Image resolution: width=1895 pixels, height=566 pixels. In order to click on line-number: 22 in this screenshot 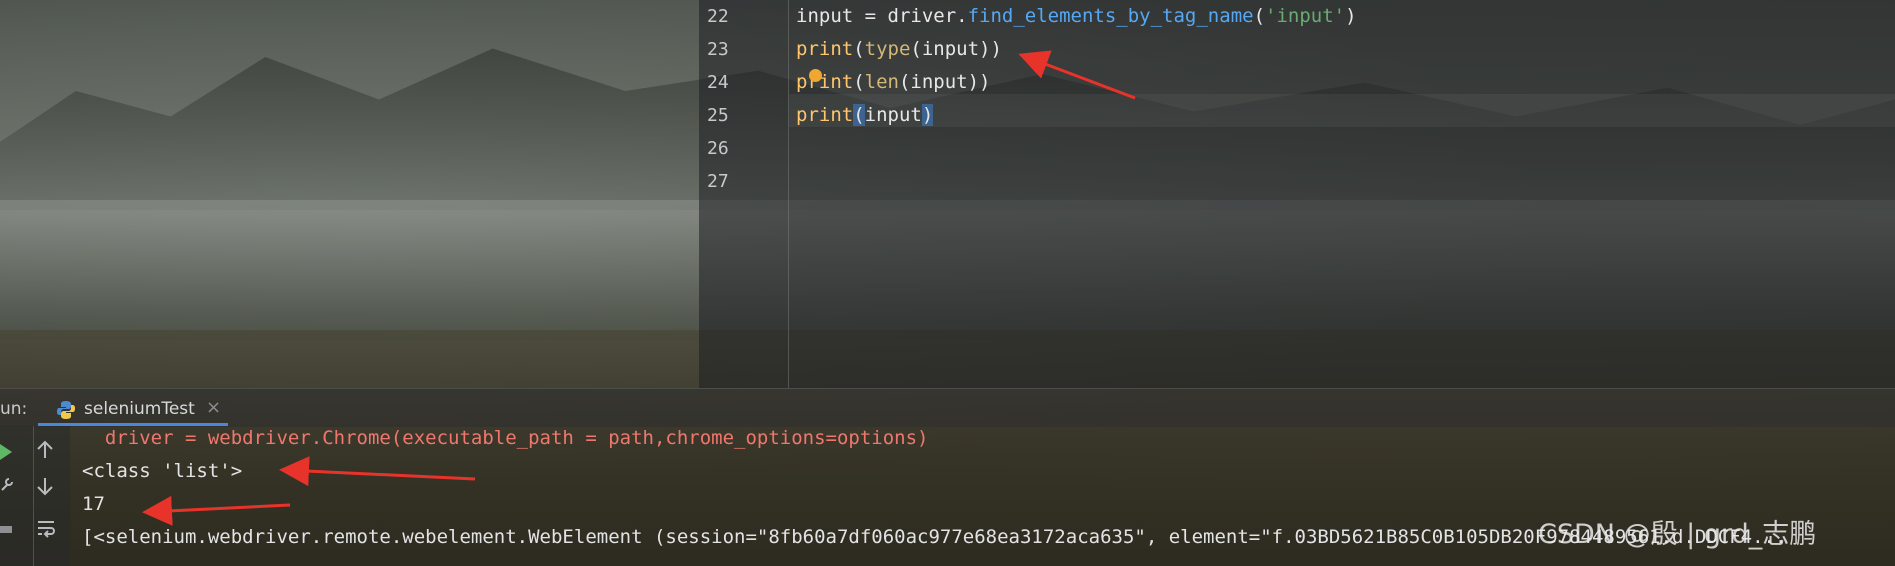, I will do `click(718, 16)`.